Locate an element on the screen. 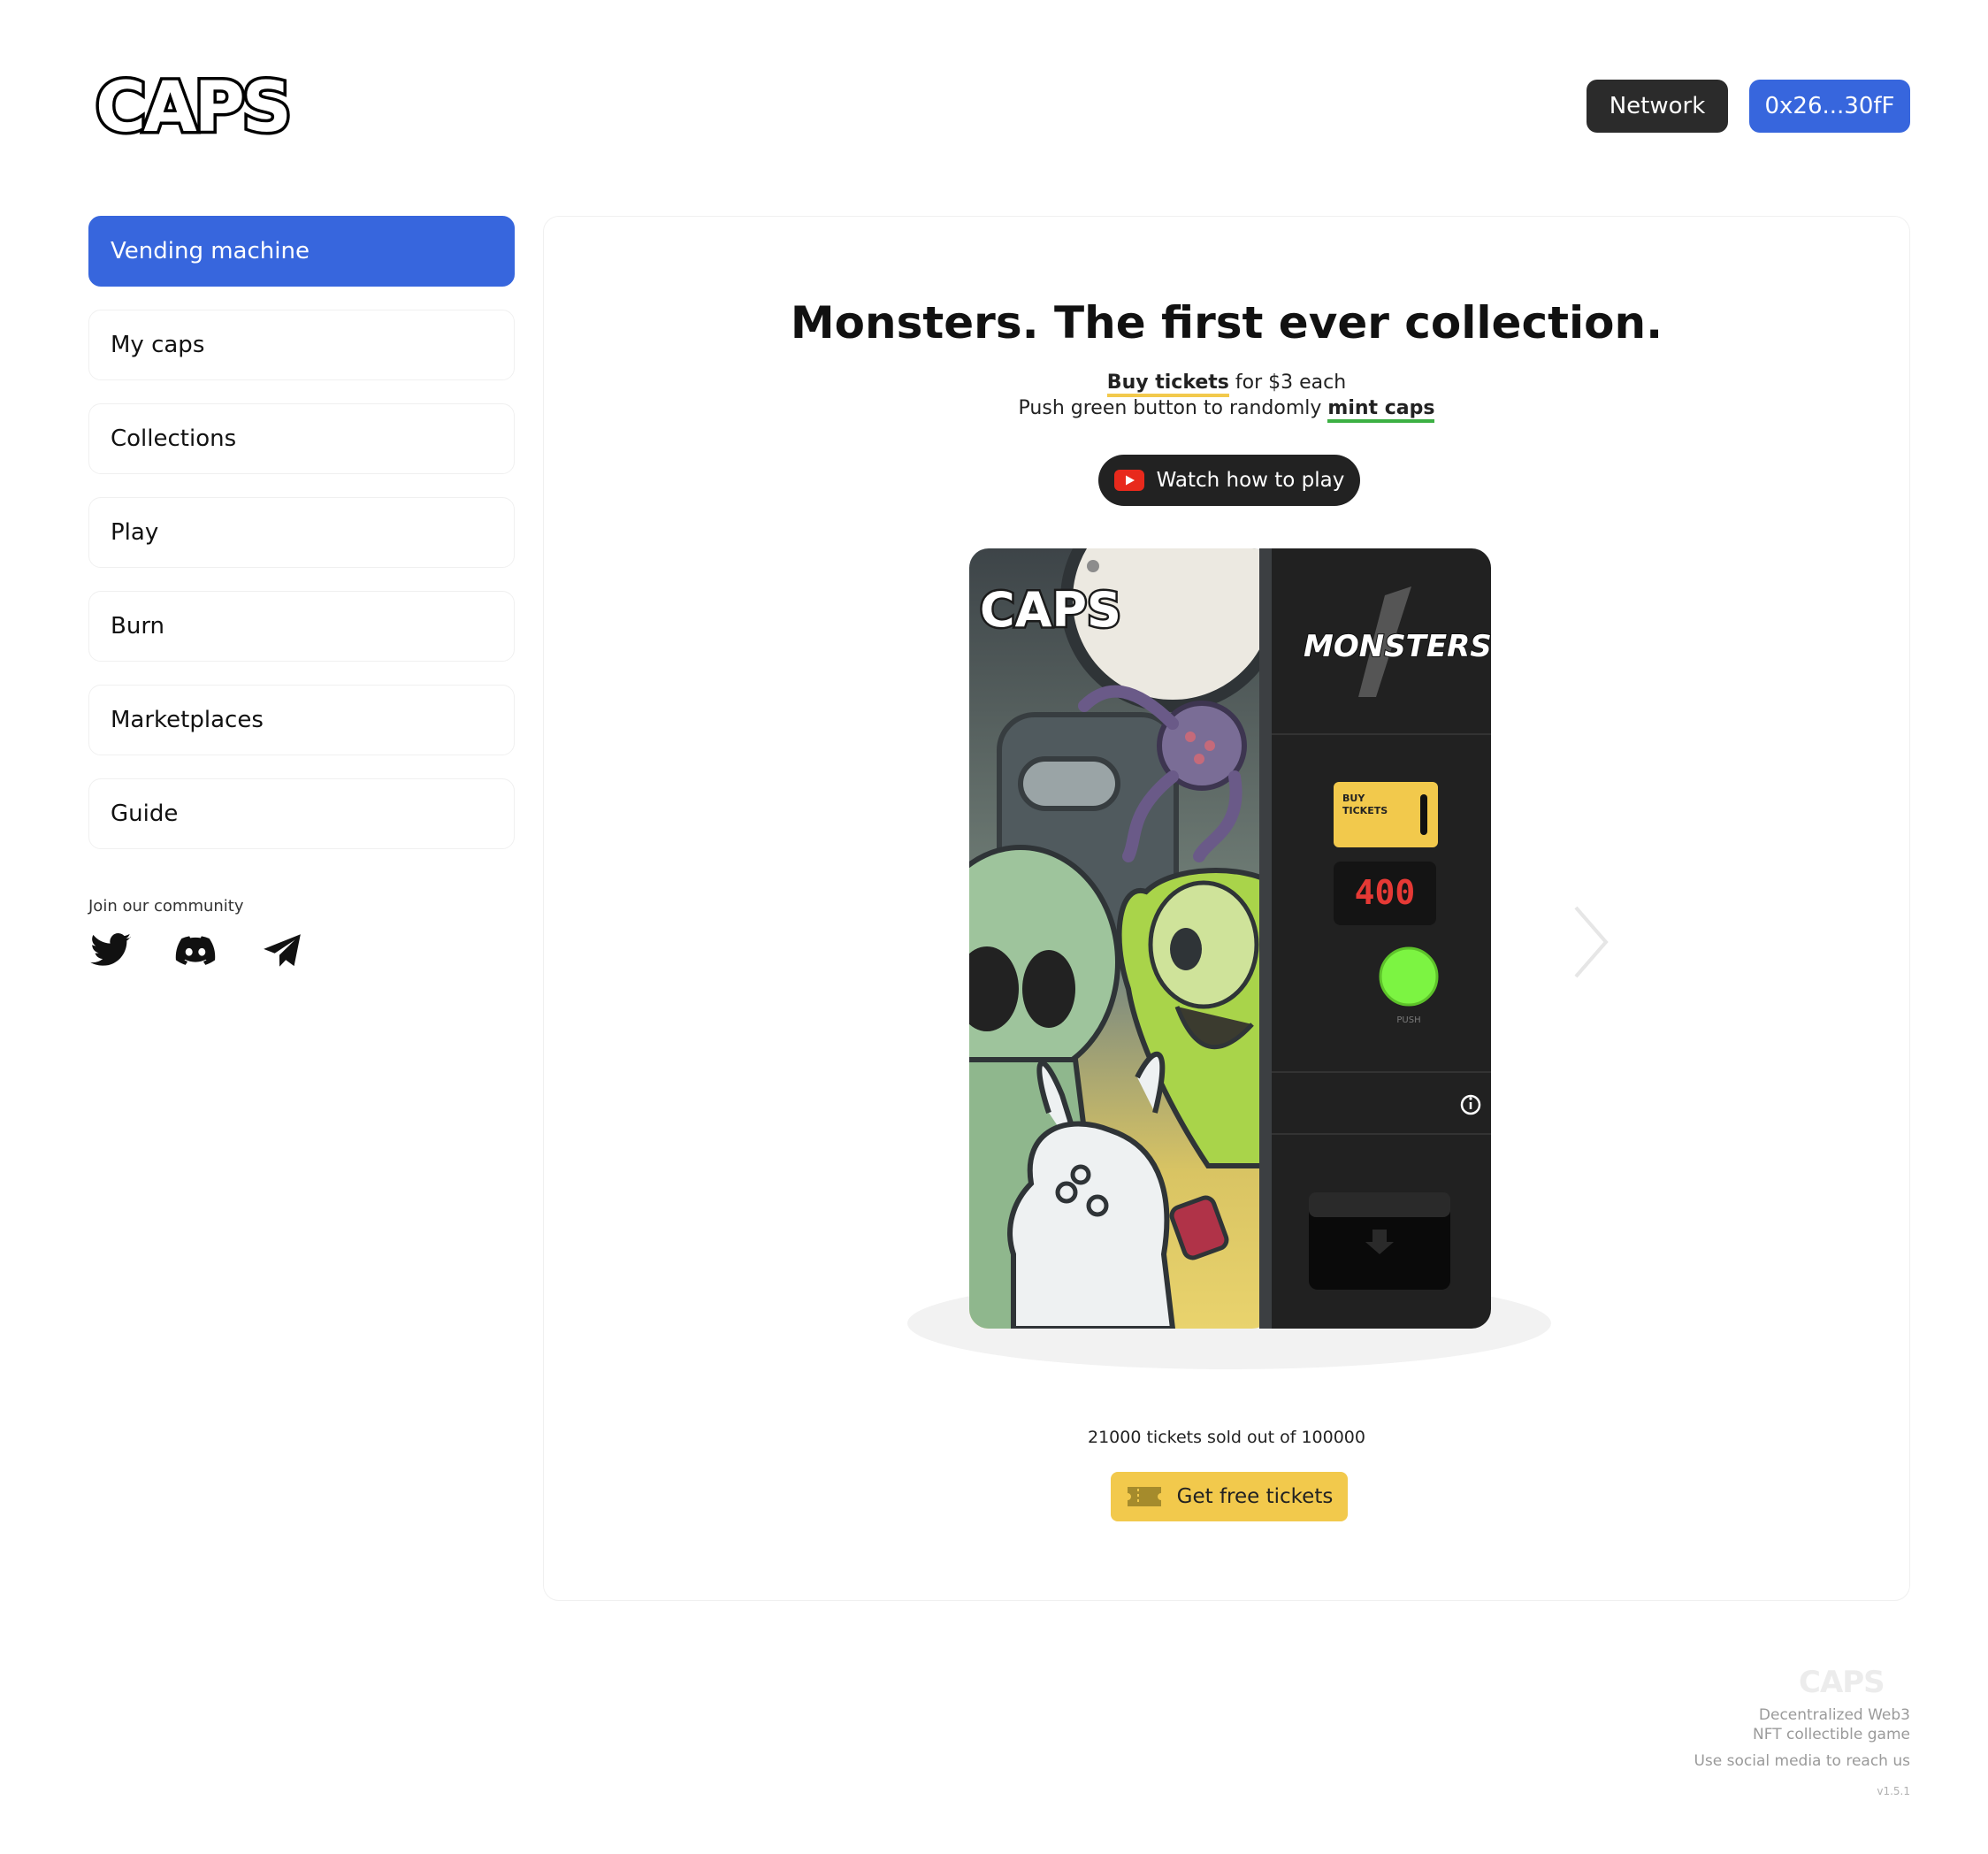 The width and height of the screenshot is (1988, 1854). footer-tagline-2: NFT collectible game is located at coordinates (1831, 1734).